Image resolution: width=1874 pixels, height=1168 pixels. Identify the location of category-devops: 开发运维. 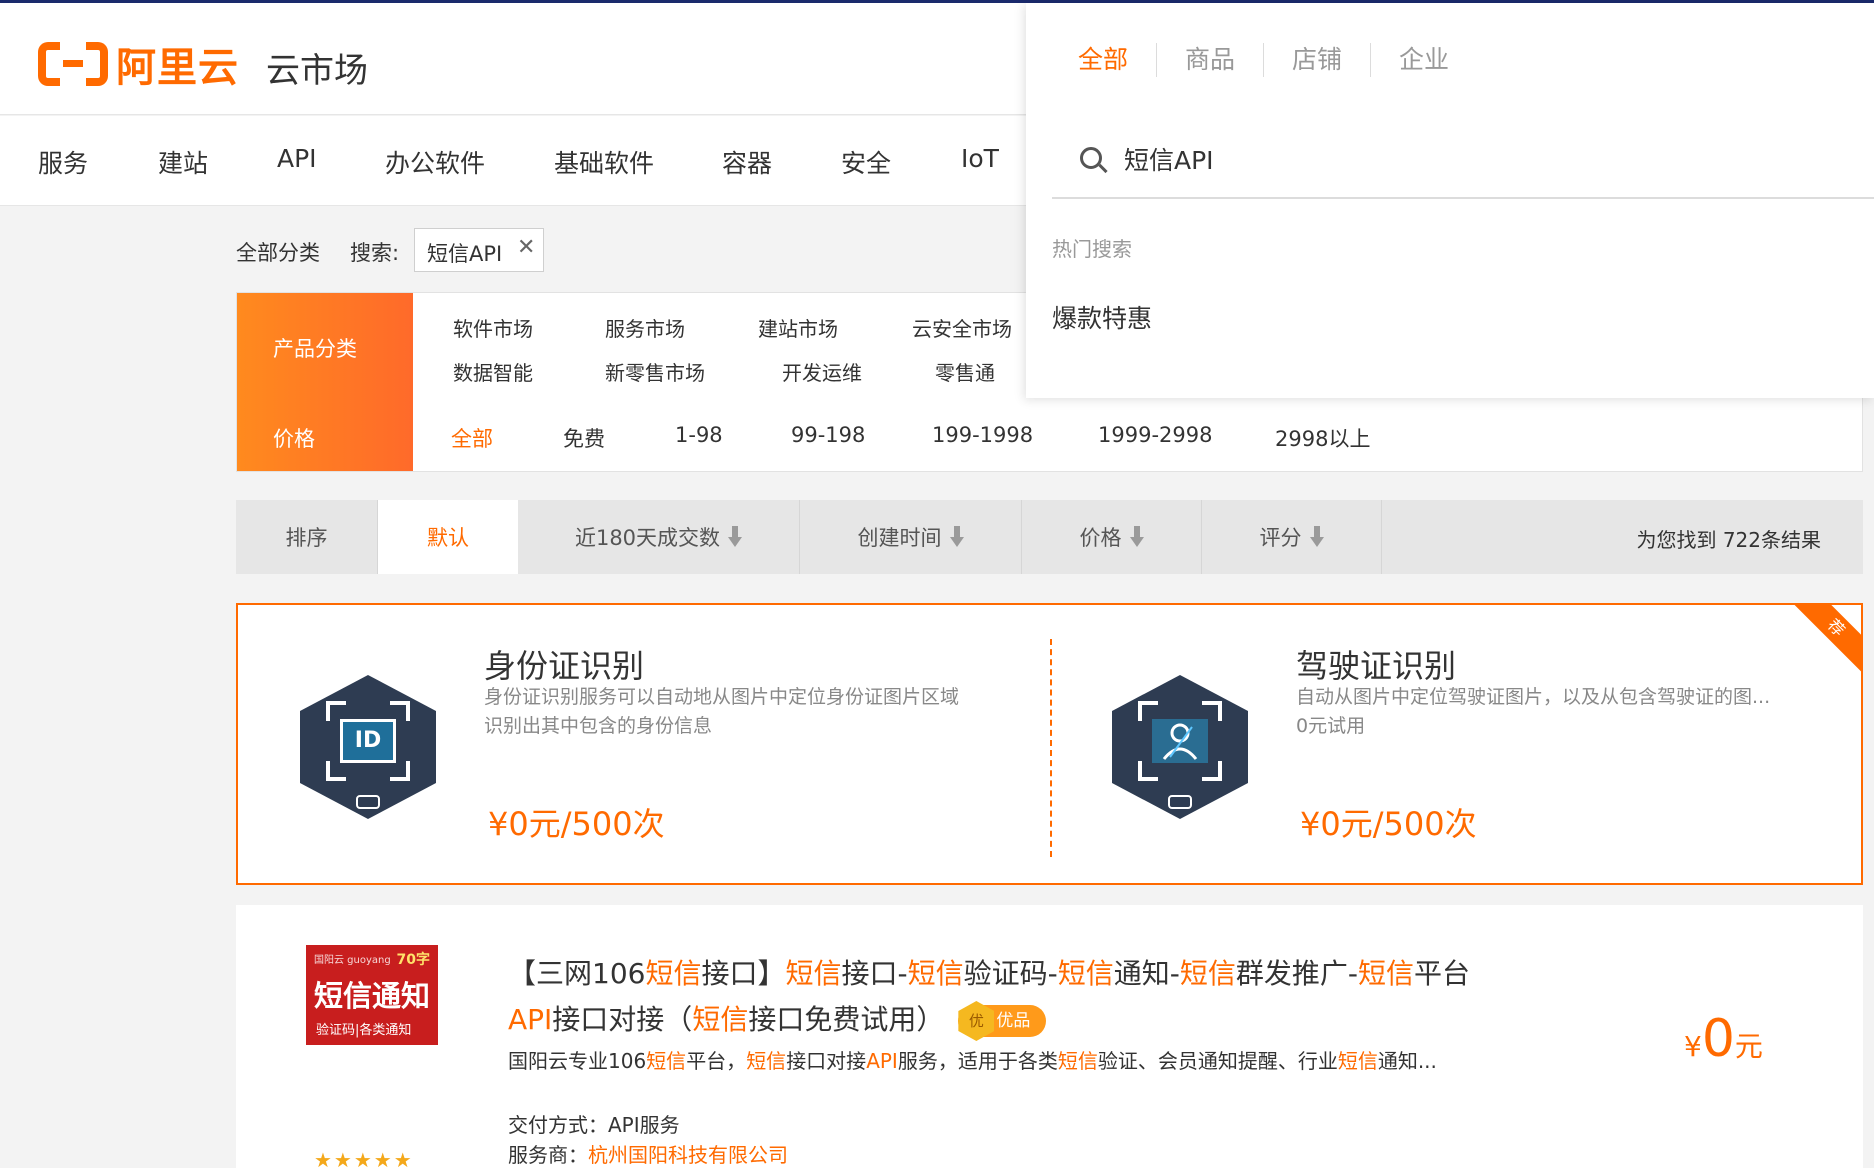
(822, 371).